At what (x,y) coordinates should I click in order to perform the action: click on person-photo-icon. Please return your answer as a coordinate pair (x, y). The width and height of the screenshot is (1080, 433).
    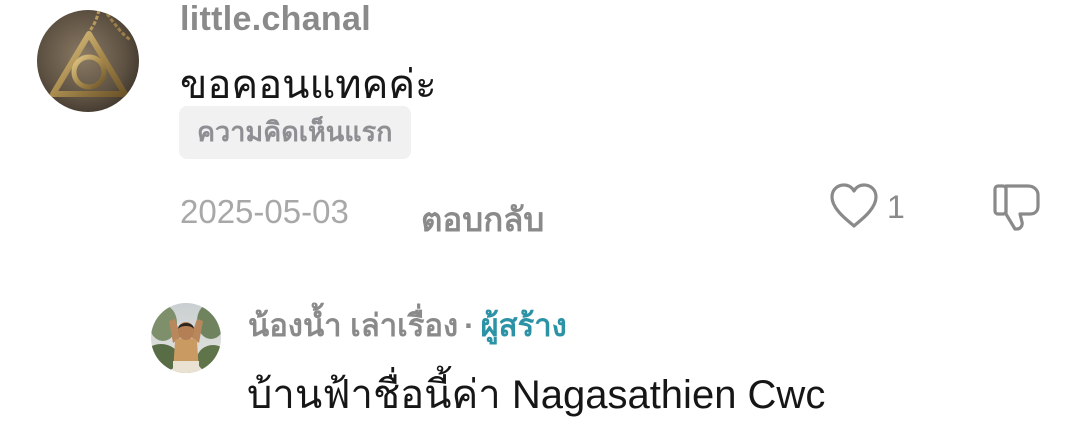
    Looking at the image, I should click on (186, 338).